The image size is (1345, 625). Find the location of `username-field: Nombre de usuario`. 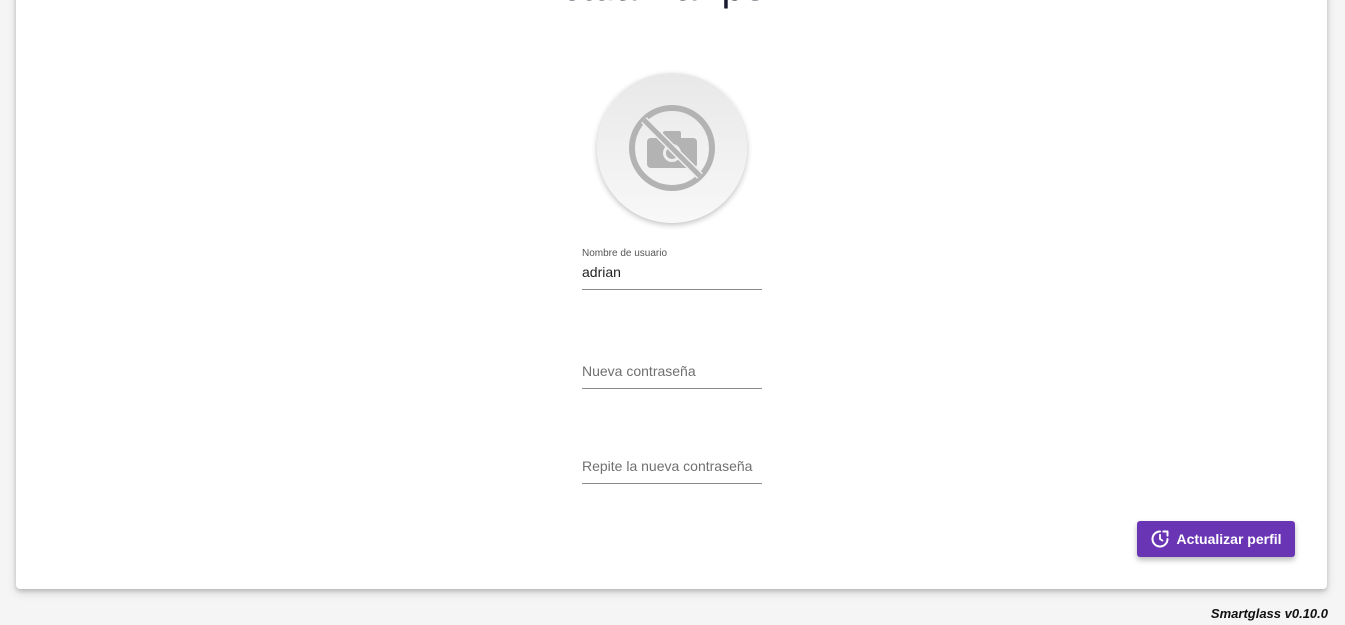

username-field: Nombre de usuario is located at coordinates (672, 268).